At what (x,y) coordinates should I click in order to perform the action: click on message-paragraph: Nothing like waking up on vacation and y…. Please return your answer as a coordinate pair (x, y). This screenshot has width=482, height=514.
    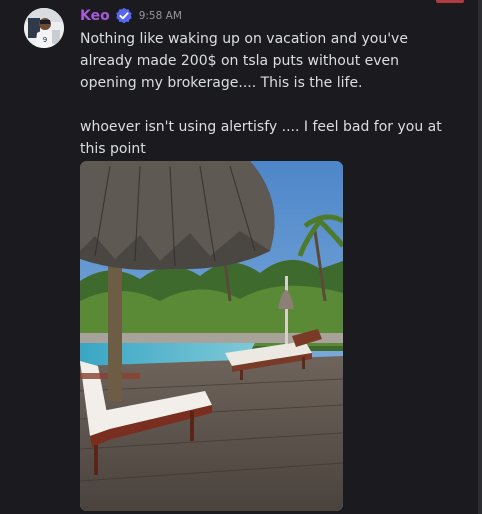
    Looking at the image, I should click on (246, 61).